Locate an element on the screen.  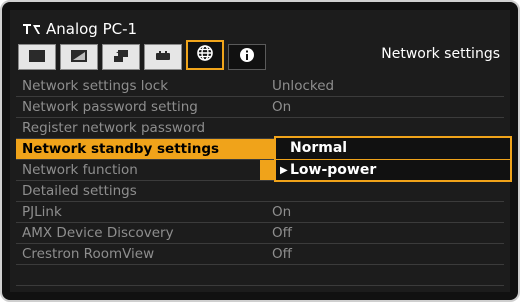
menu-item-label: Network settings lock is located at coordinates (95, 86).